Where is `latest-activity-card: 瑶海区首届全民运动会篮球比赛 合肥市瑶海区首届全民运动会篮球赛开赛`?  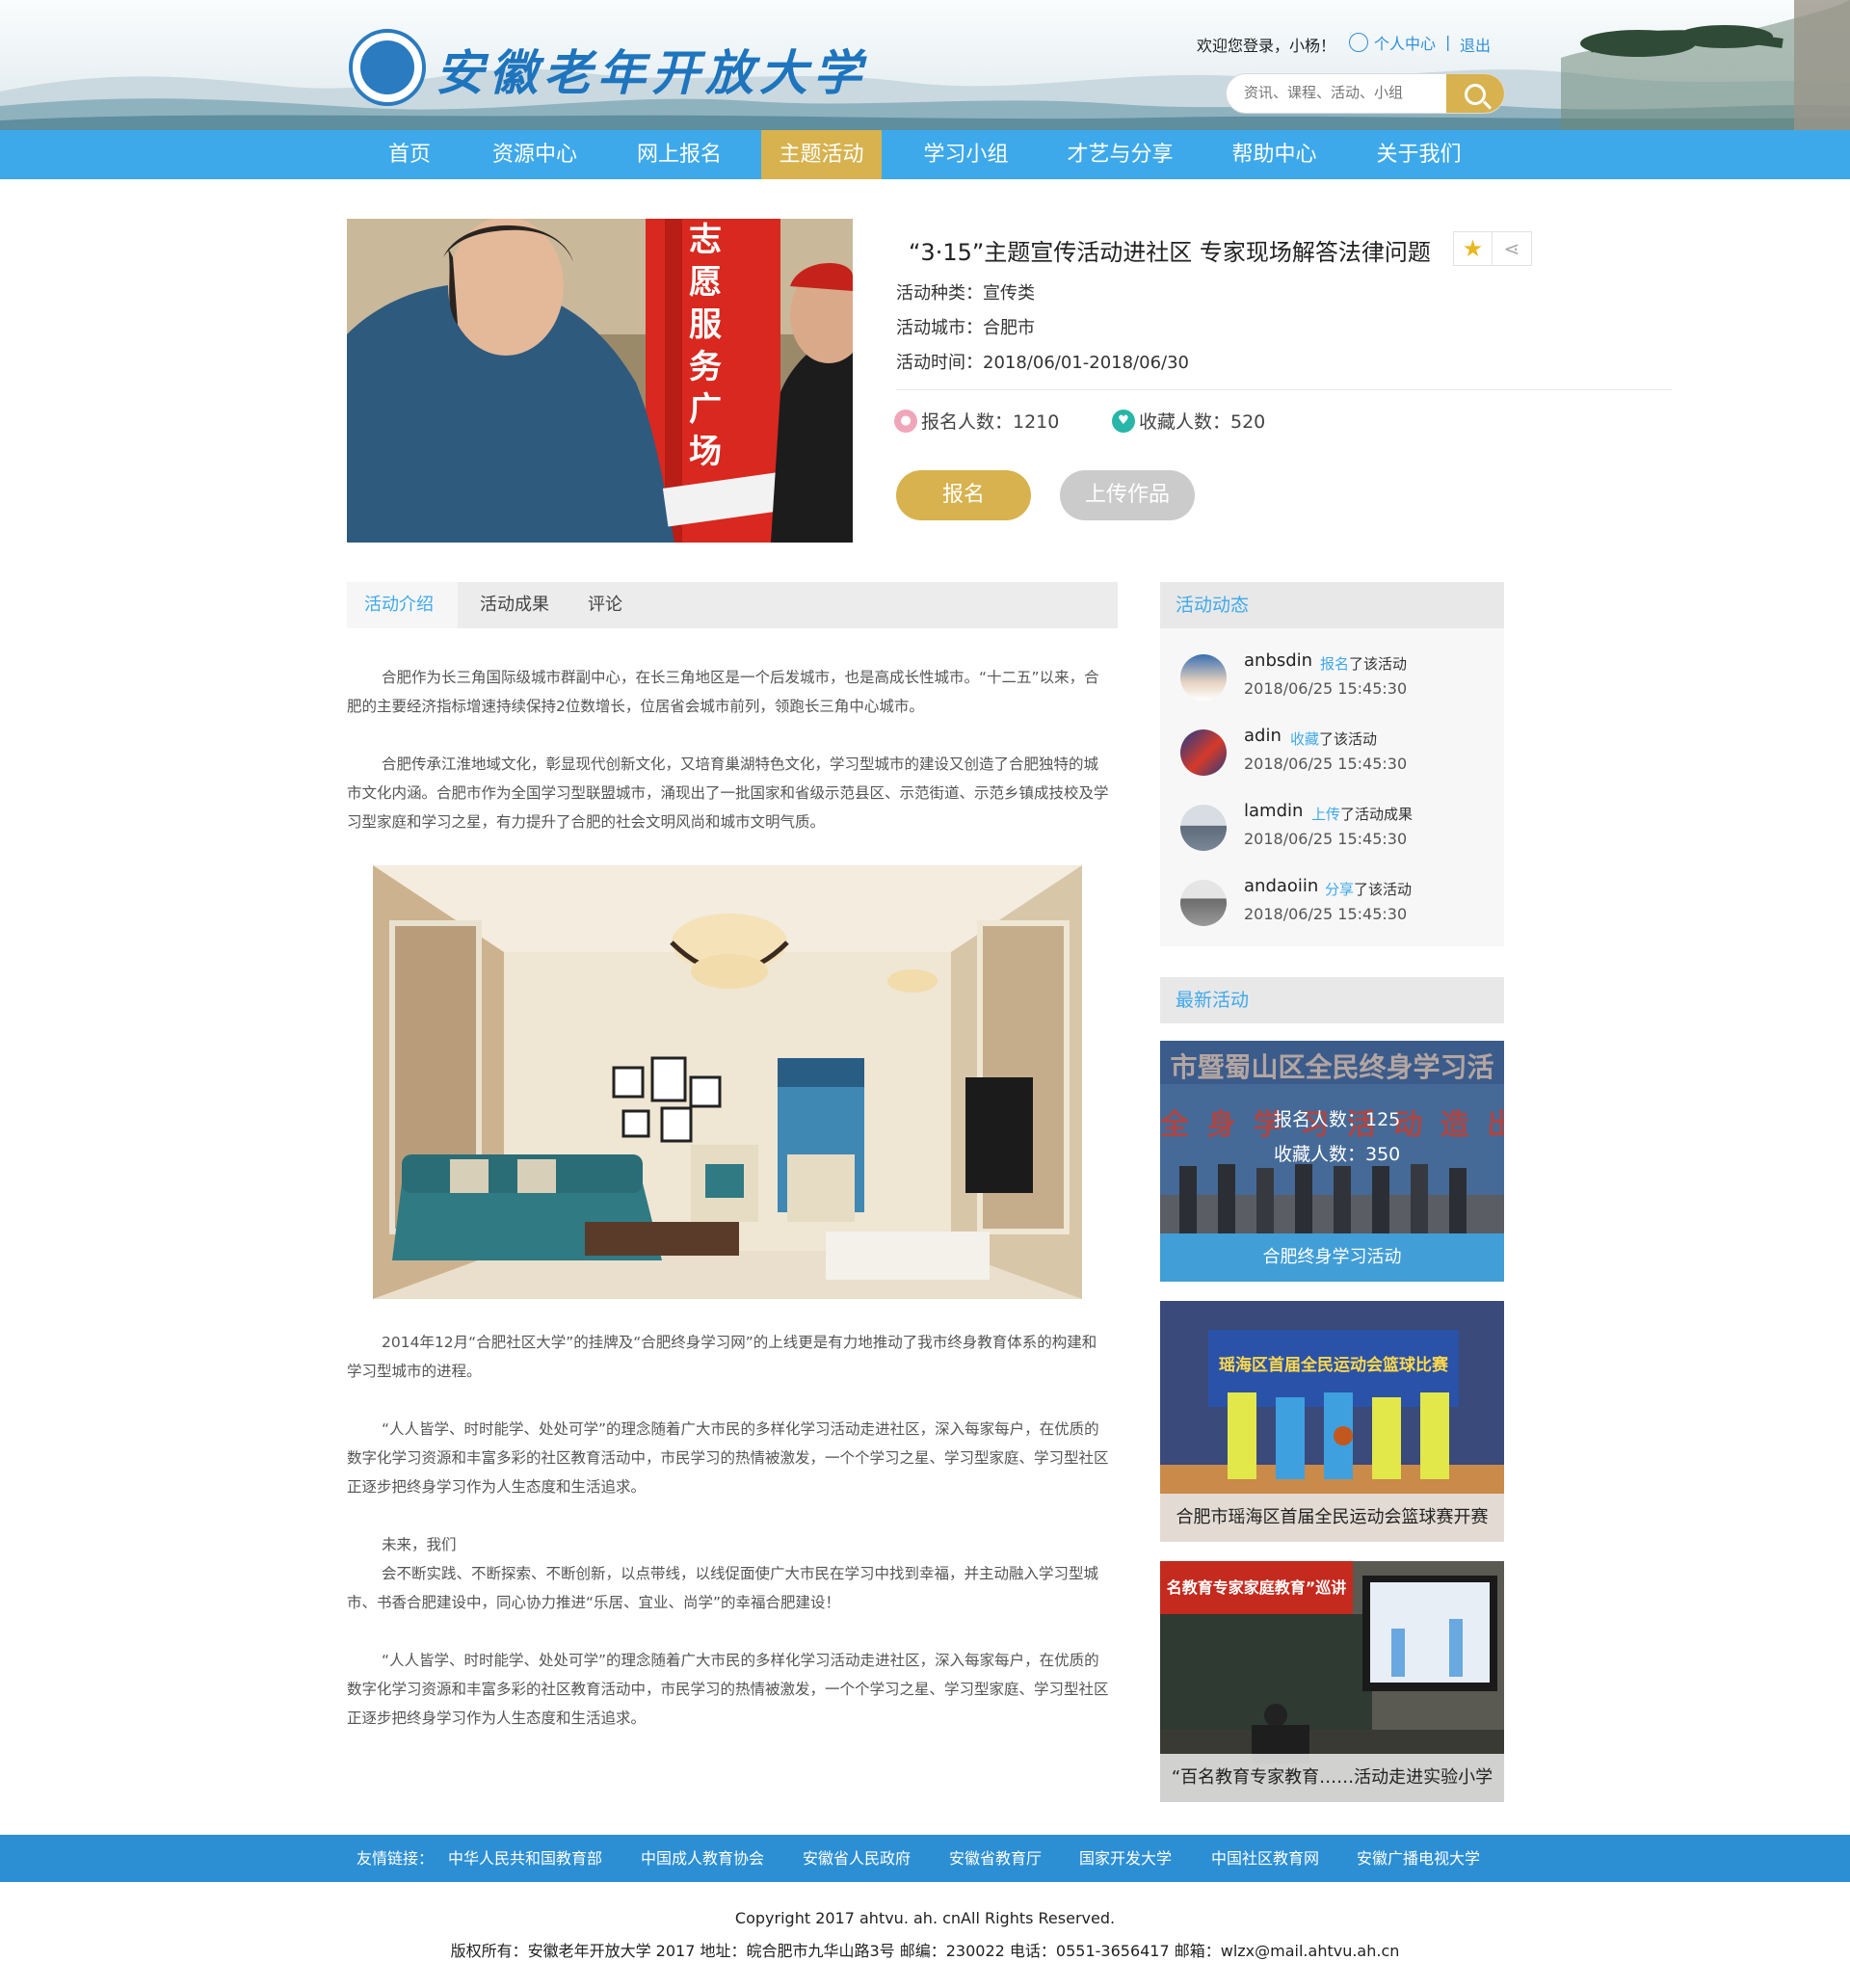 latest-activity-card: 瑶海区首届全民运动会篮球比赛 合肥市瑶海区首届全民运动会篮球赛开赛 is located at coordinates (1332, 1421).